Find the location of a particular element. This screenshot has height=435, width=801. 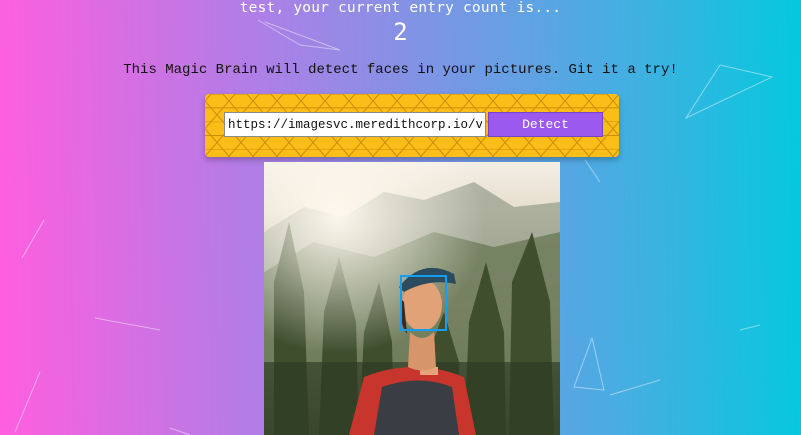

entry-count-value: 2 is located at coordinates (400, 32).